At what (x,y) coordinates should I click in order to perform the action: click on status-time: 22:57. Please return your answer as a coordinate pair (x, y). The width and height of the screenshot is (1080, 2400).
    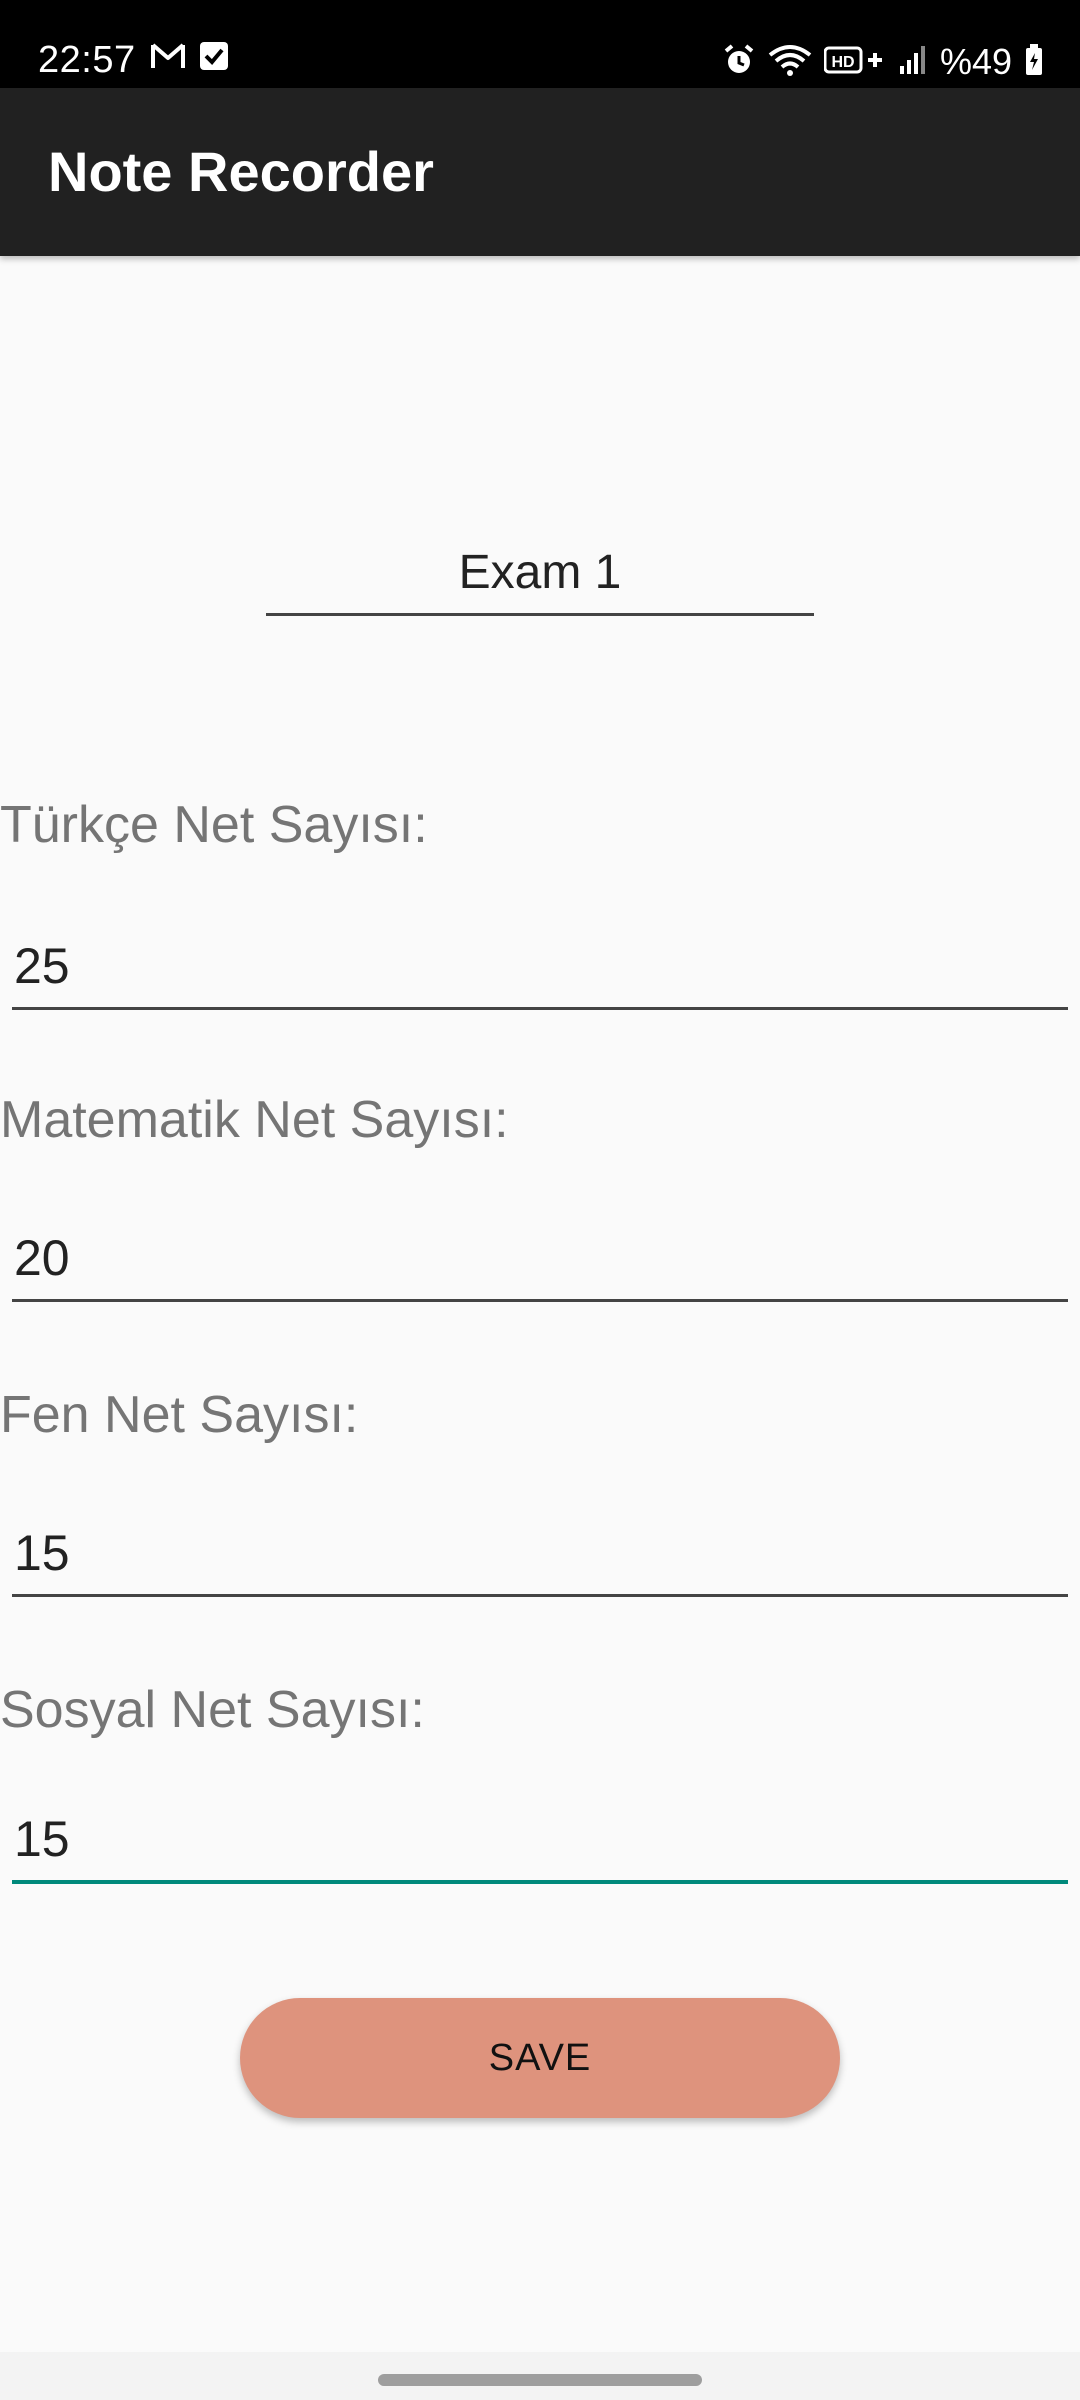
    Looking at the image, I should click on (87, 60).